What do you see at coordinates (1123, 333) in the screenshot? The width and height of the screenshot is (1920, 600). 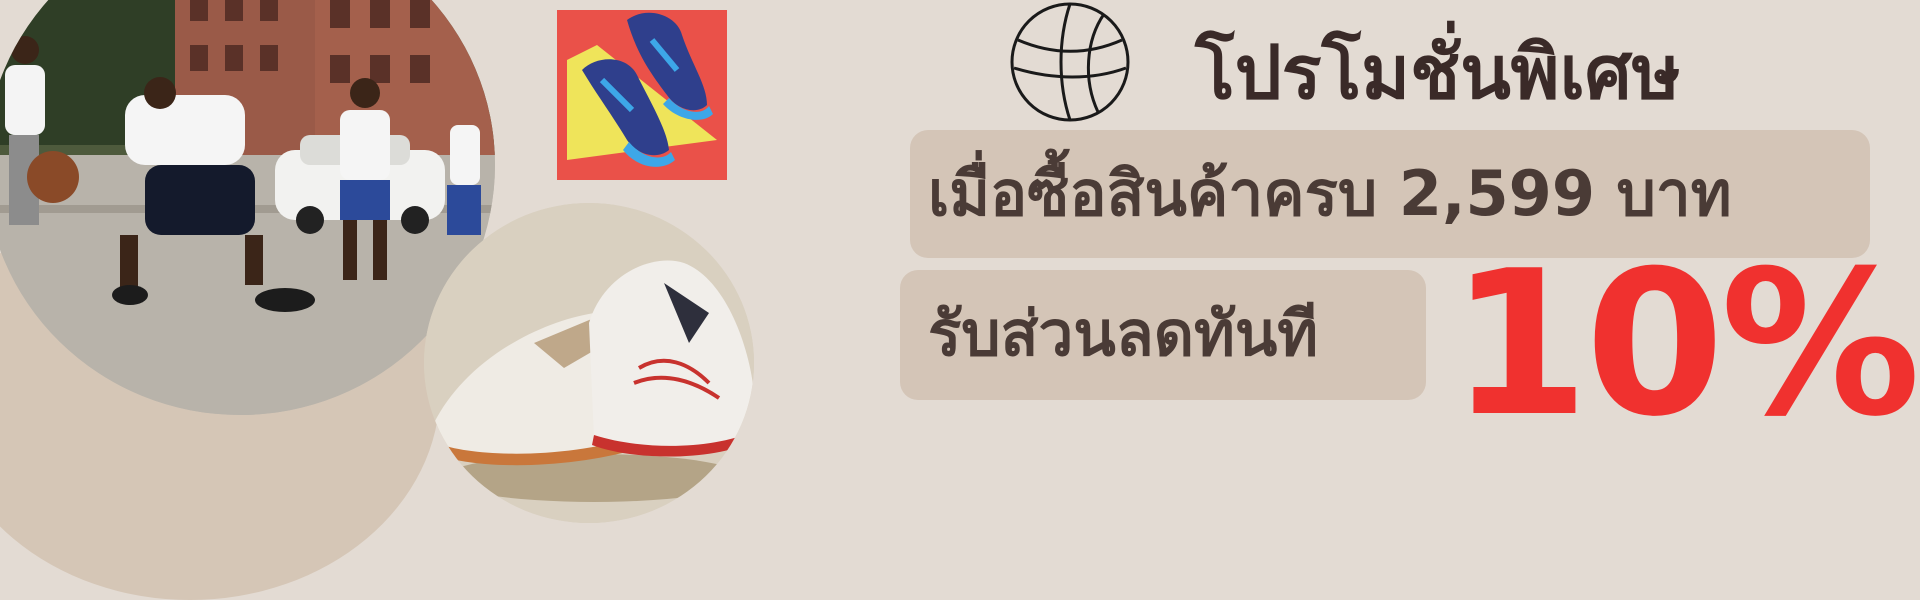 I see `offer-text: รับส่วนลดทันที` at bounding box center [1123, 333].